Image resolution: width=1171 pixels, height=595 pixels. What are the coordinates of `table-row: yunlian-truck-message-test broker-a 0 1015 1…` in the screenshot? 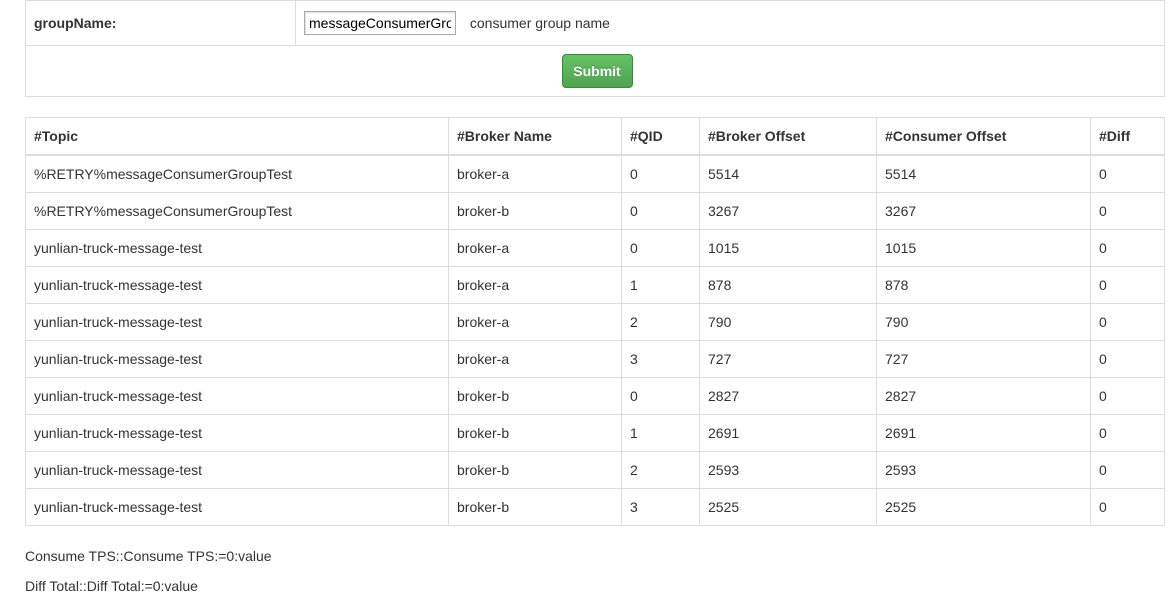 It's located at (595, 248).